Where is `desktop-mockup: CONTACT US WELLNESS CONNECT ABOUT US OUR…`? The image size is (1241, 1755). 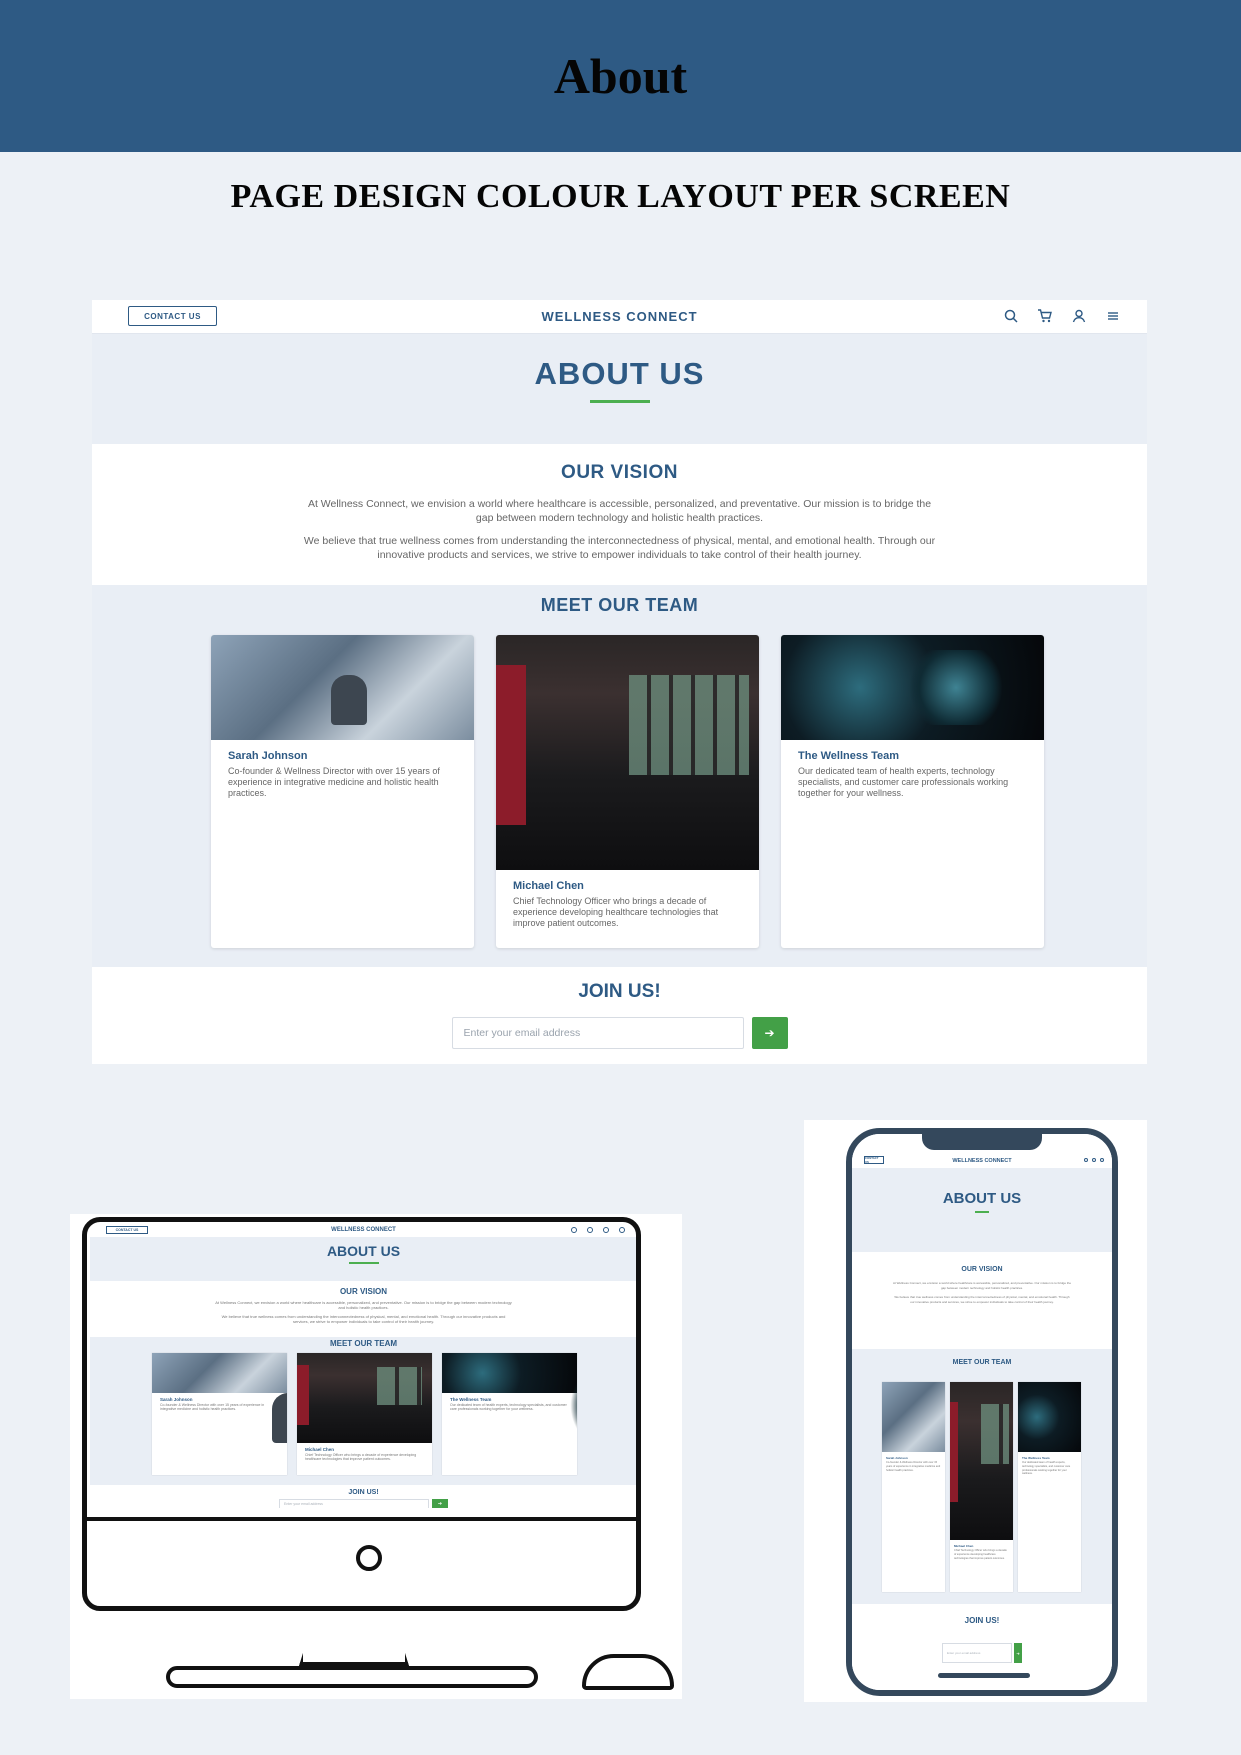 desktop-mockup: CONTACT US WELLNESS CONNECT ABOUT US OUR… is located at coordinates (376, 1456).